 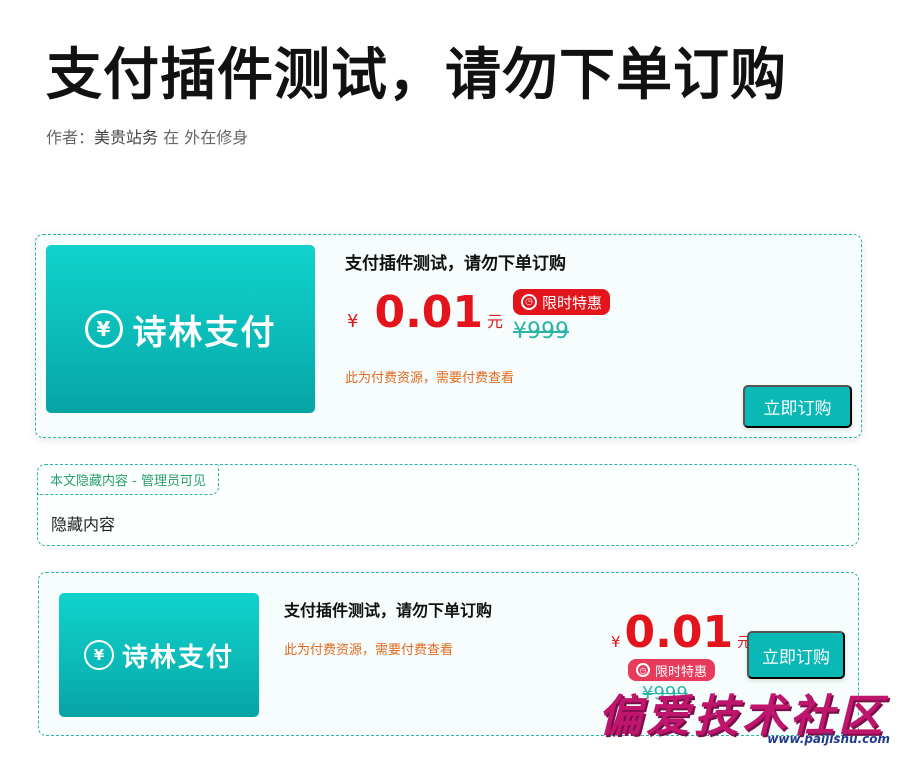 What do you see at coordinates (828, 739) in the screenshot?
I see `watermark-url: www.paijishu.com` at bounding box center [828, 739].